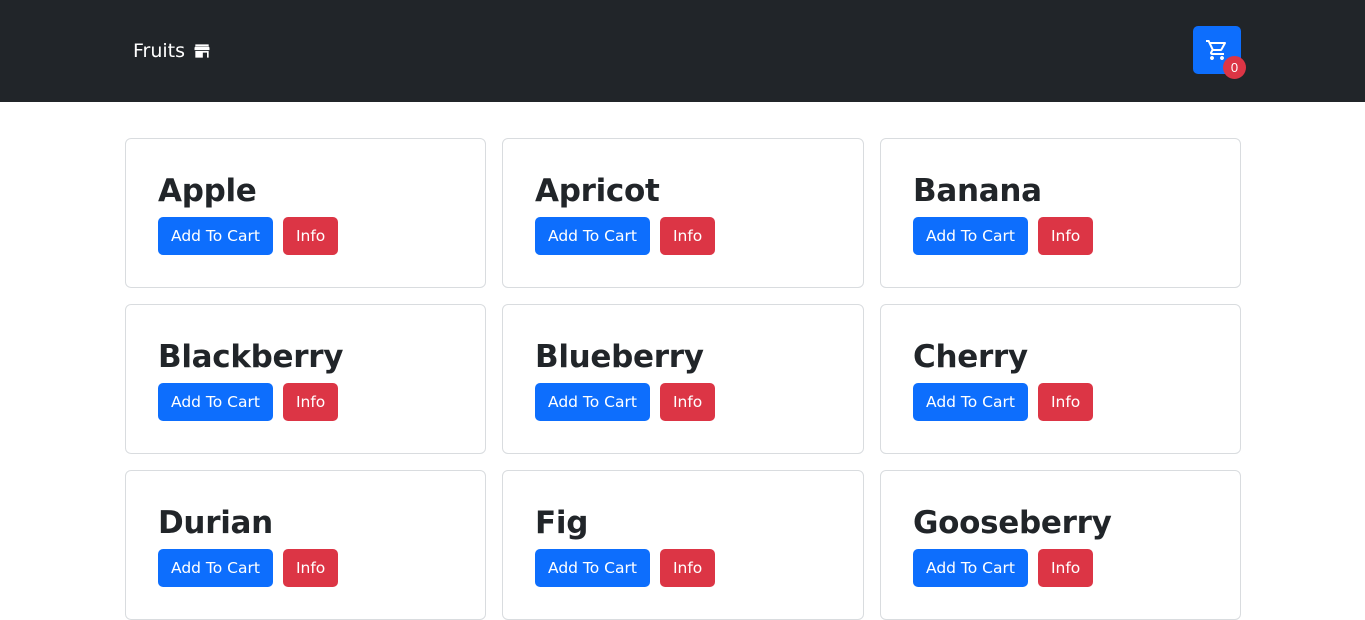  Describe the element at coordinates (1060, 379) in the screenshot. I see `product-card: Cherry Add To Cart Info` at that location.